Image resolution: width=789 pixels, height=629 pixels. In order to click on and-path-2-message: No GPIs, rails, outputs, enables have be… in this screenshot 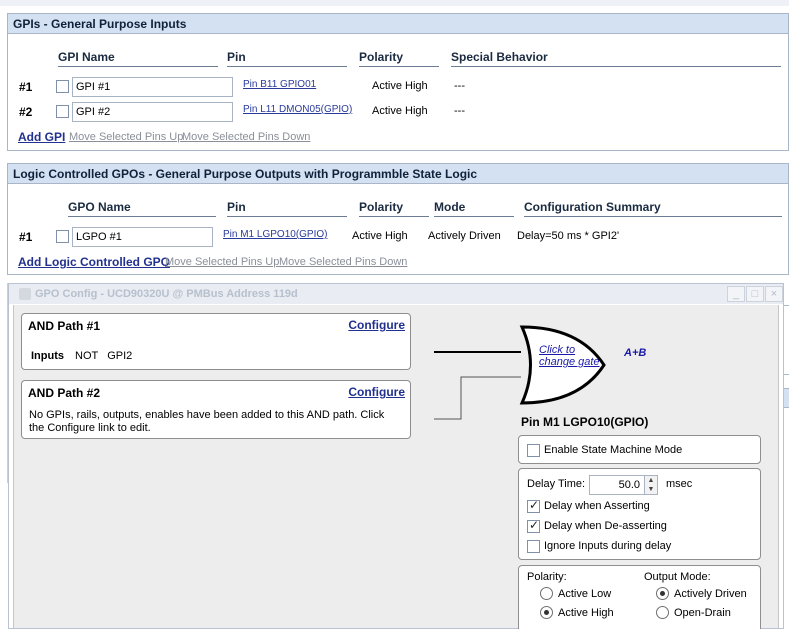, I will do `click(207, 421)`.